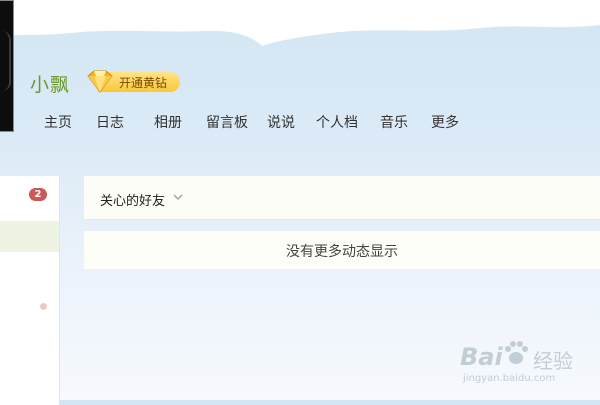  Describe the element at coordinates (30, 290) in the screenshot. I see `left-sidebar: 2` at that location.